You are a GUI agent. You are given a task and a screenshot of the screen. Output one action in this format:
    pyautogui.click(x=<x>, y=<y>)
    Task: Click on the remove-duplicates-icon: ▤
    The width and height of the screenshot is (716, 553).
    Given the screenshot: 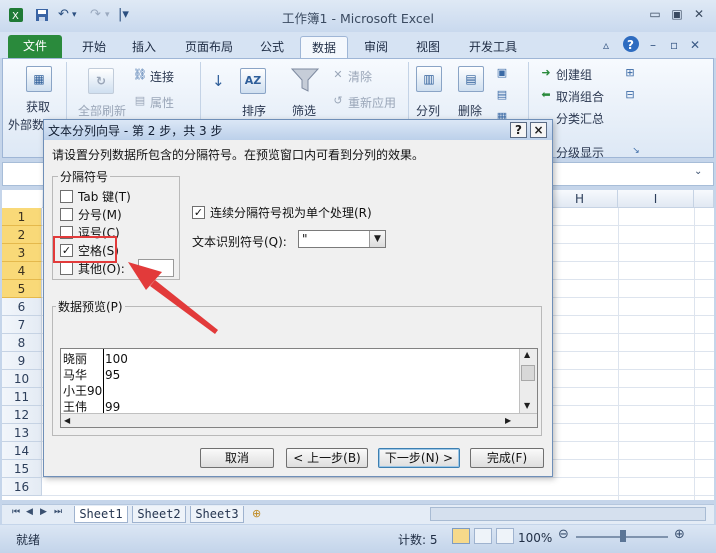 What is the action you would take?
    pyautogui.click(x=471, y=79)
    